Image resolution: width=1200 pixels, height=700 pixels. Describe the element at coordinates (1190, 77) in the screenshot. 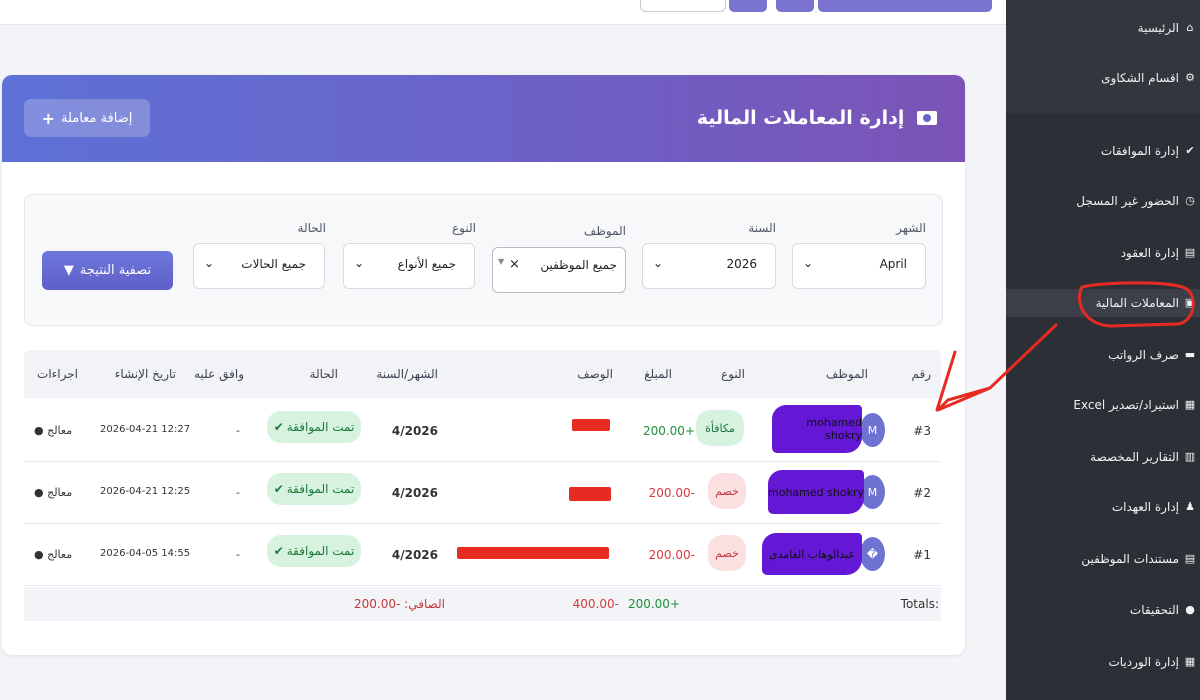

I see `sitemap-icon: ⚙` at that location.